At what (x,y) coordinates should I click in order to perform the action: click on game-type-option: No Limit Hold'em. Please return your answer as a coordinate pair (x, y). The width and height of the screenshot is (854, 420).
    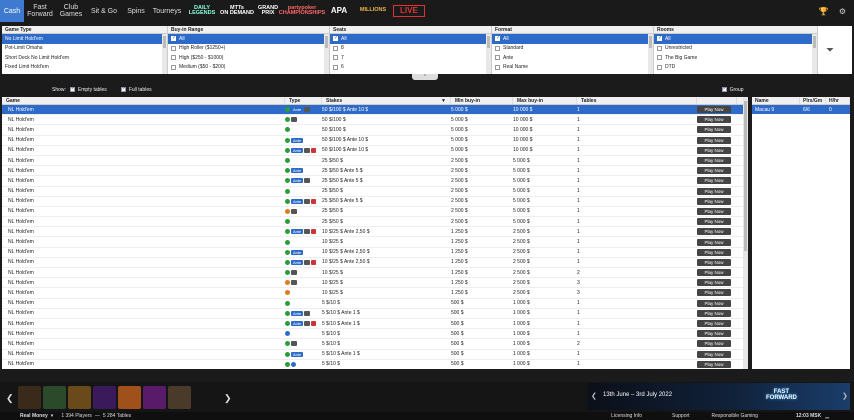
    Looking at the image, I should click on (84, 39).